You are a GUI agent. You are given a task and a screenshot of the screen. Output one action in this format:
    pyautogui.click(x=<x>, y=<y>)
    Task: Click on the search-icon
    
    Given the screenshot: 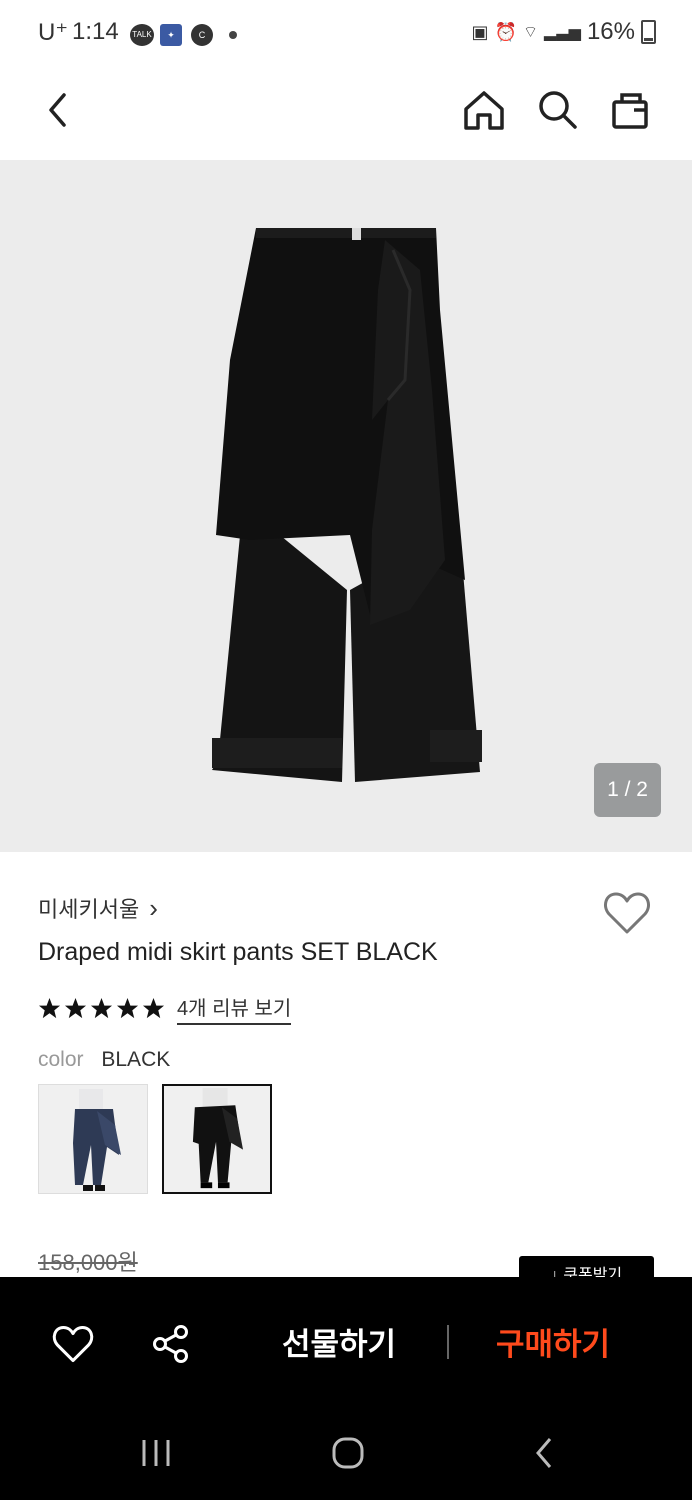 What is the action you would take?
    pyautogui.click(x=558, y=110)
    